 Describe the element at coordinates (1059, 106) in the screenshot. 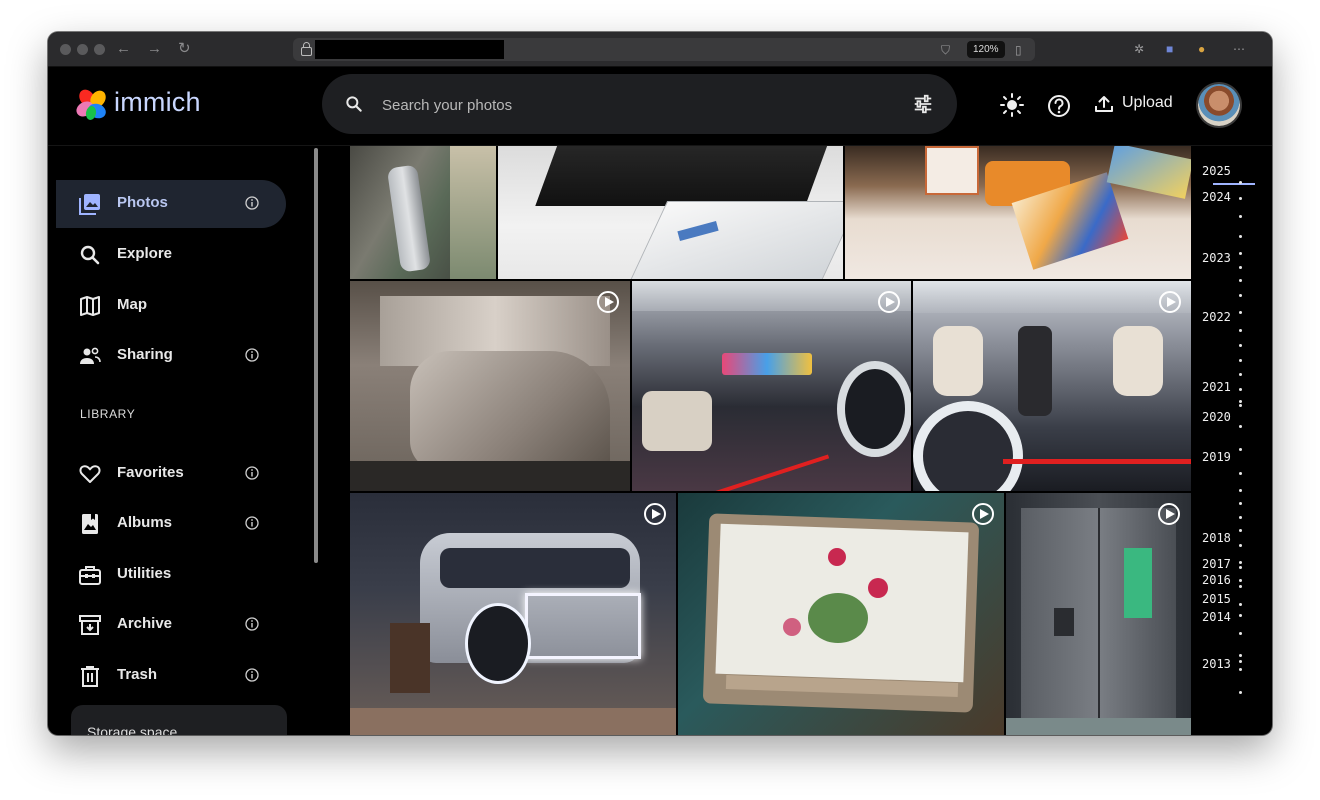

I see `help-icon` at that location.